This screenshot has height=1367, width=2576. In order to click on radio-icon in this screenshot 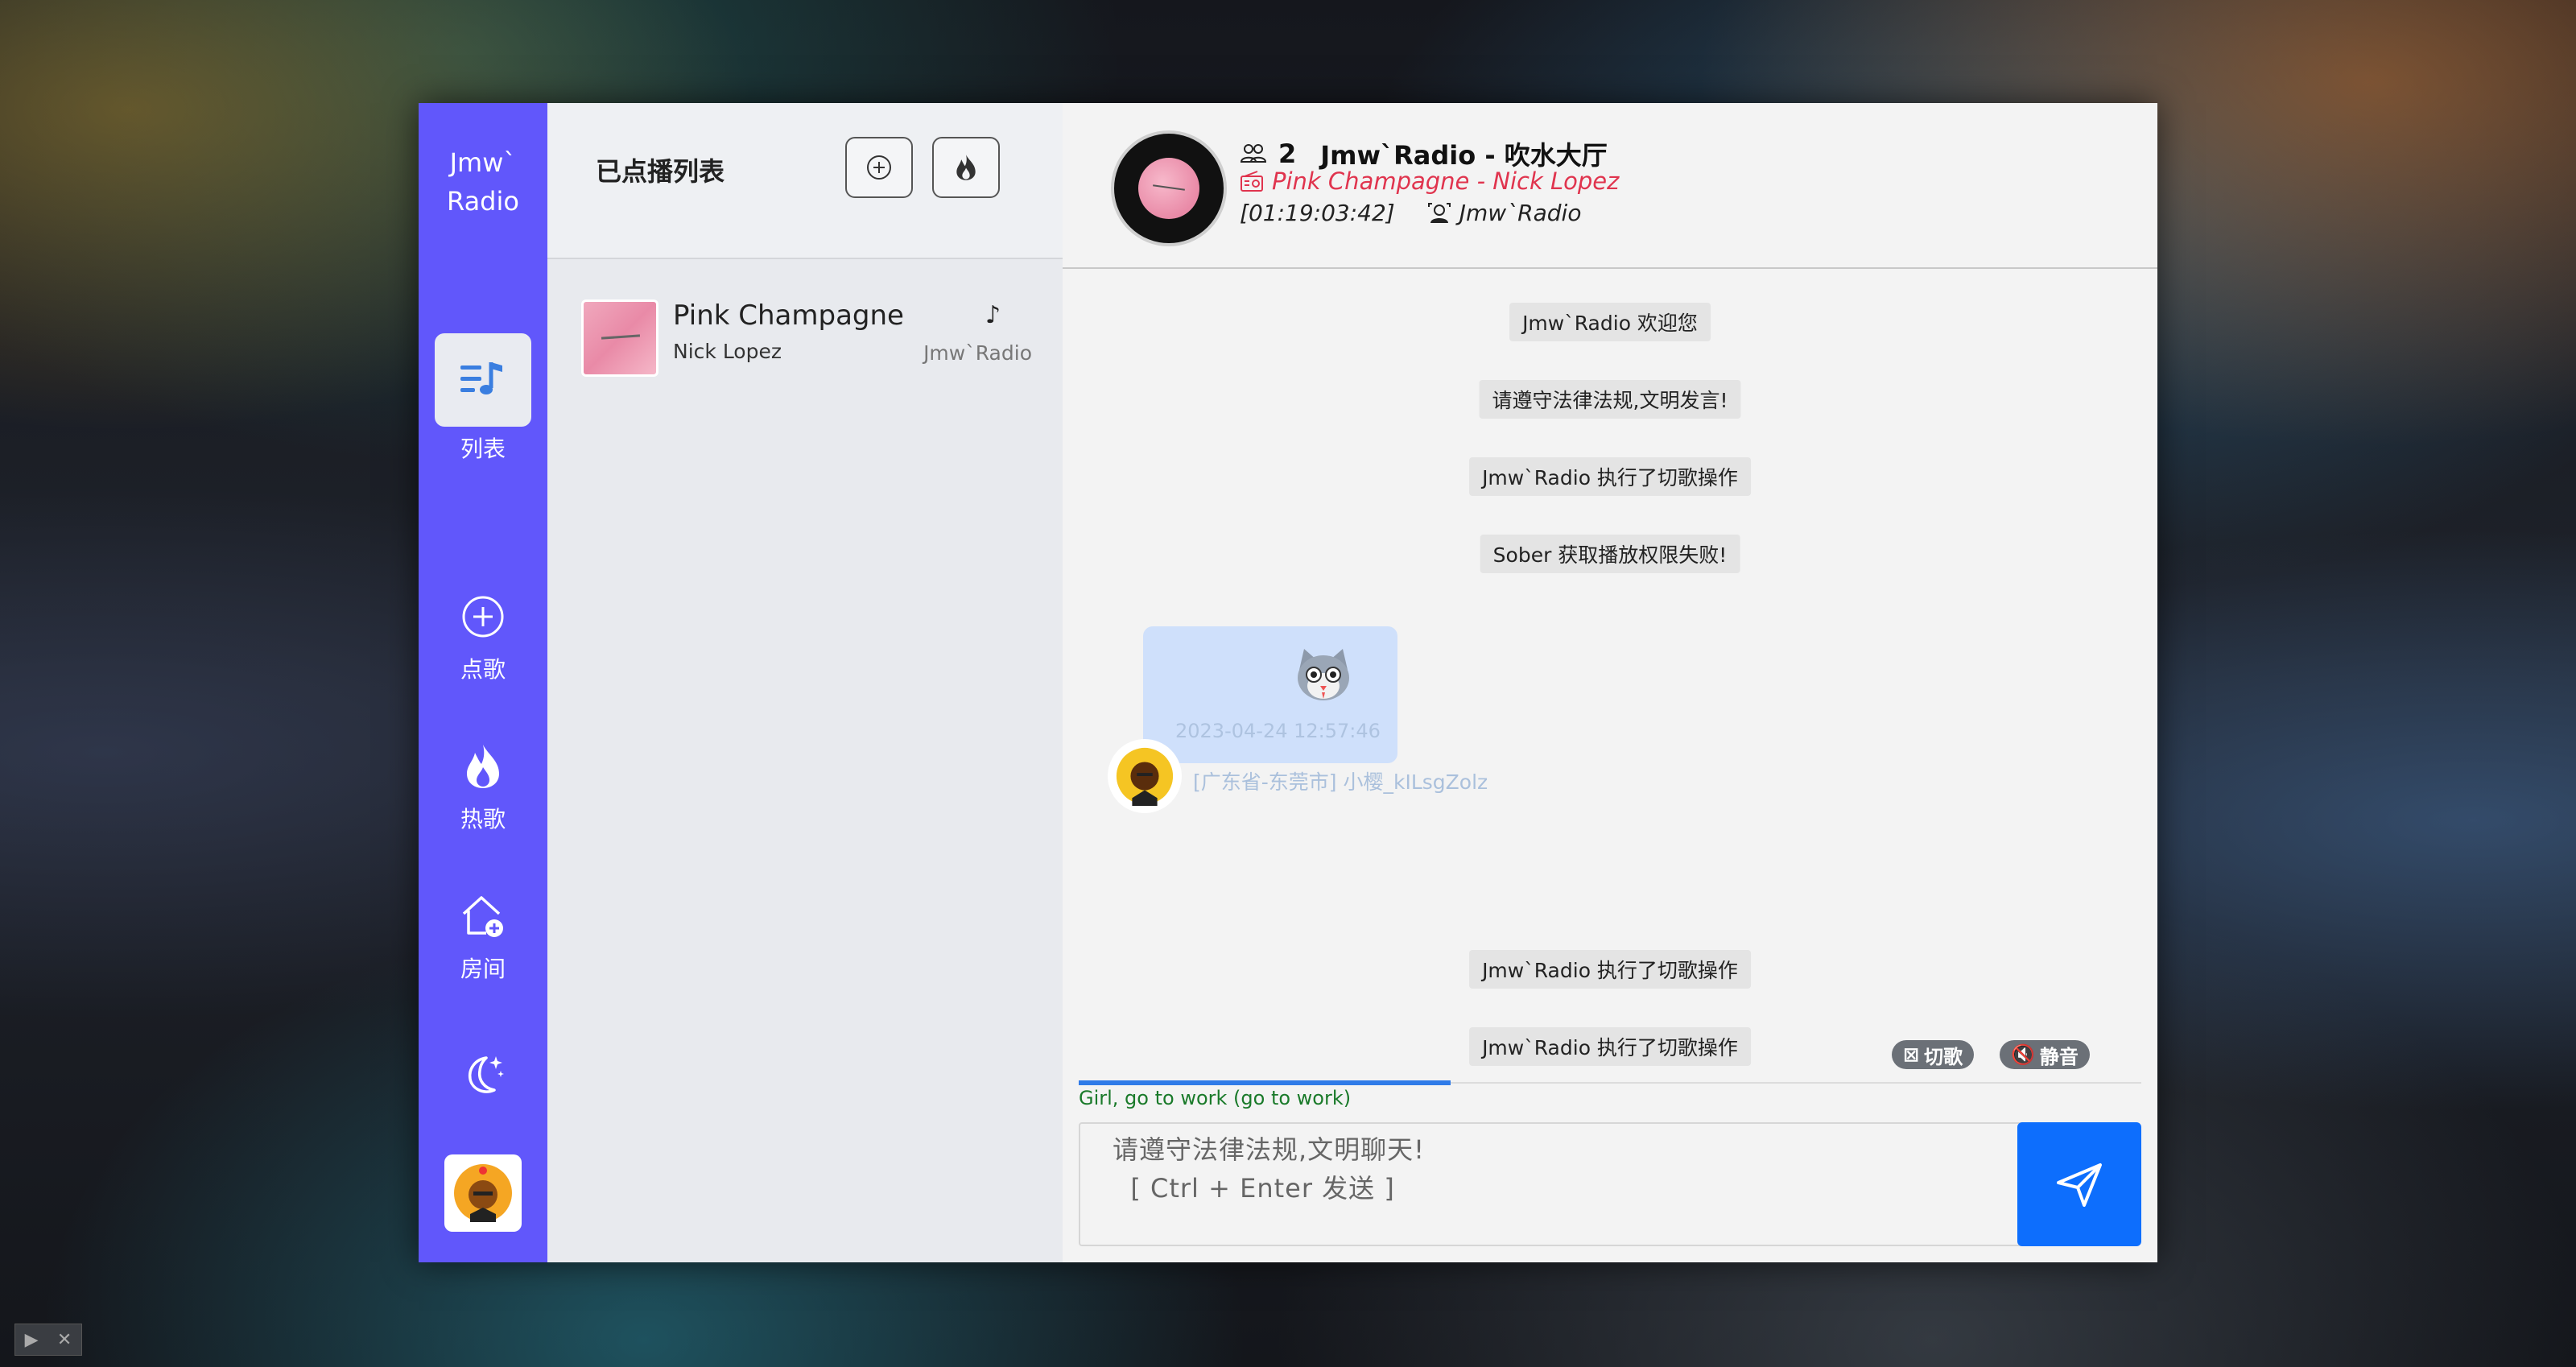, I will do `click(1252, 181)`.